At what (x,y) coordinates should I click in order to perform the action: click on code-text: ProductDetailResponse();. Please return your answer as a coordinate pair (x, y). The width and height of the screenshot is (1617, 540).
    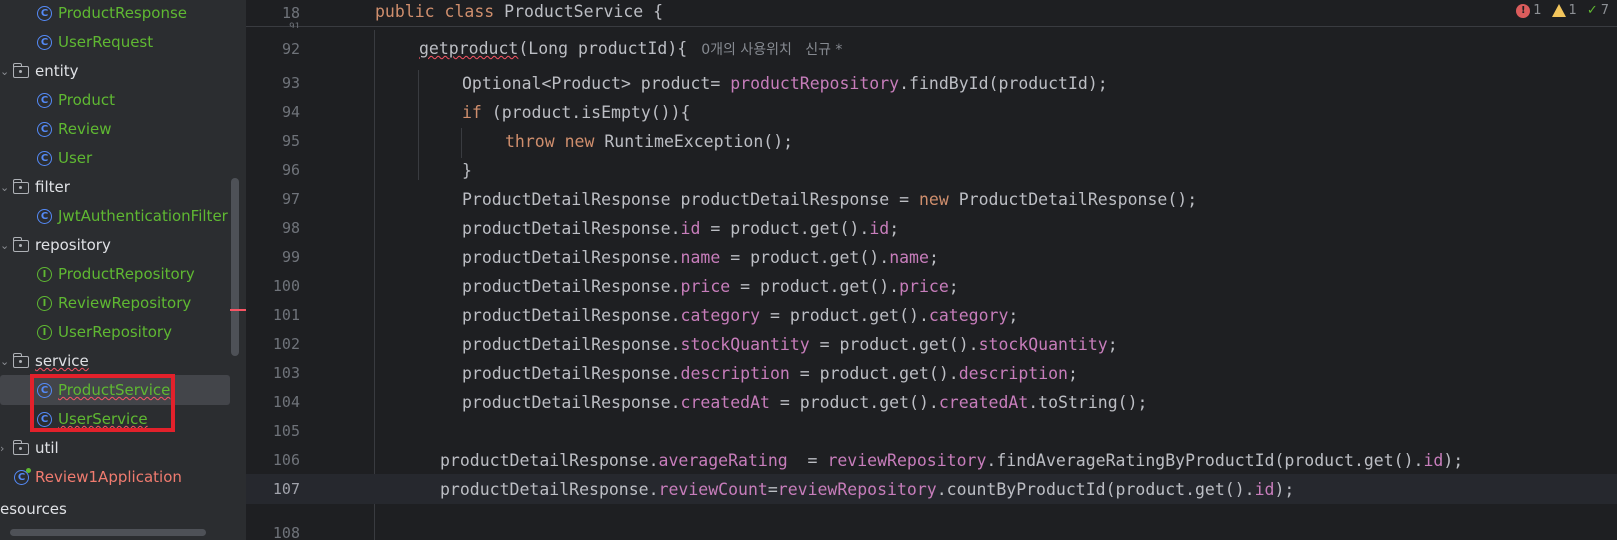
    Looking at the image, I should click on (1073, 199).